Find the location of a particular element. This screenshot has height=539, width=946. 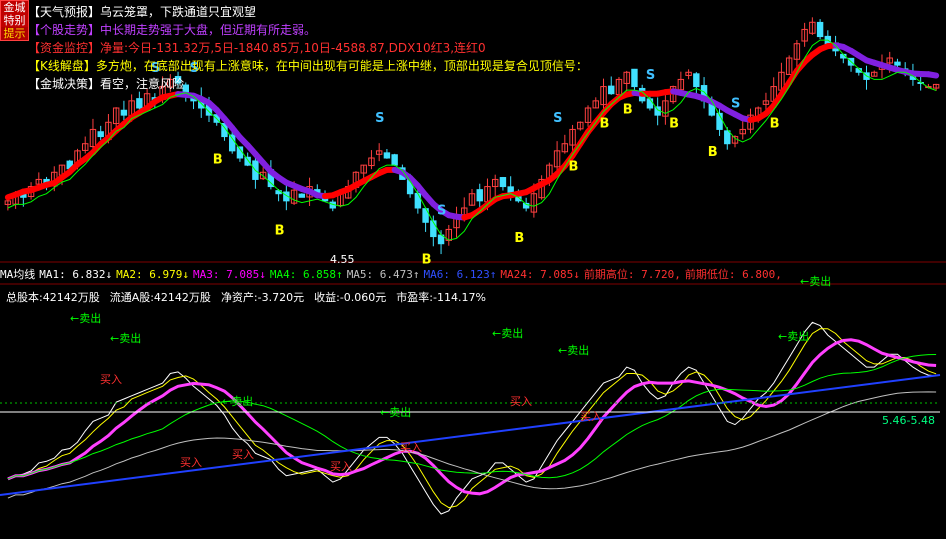

ma-legend-item: MA4: 6.858↑ is located at coordinates (306, 274).